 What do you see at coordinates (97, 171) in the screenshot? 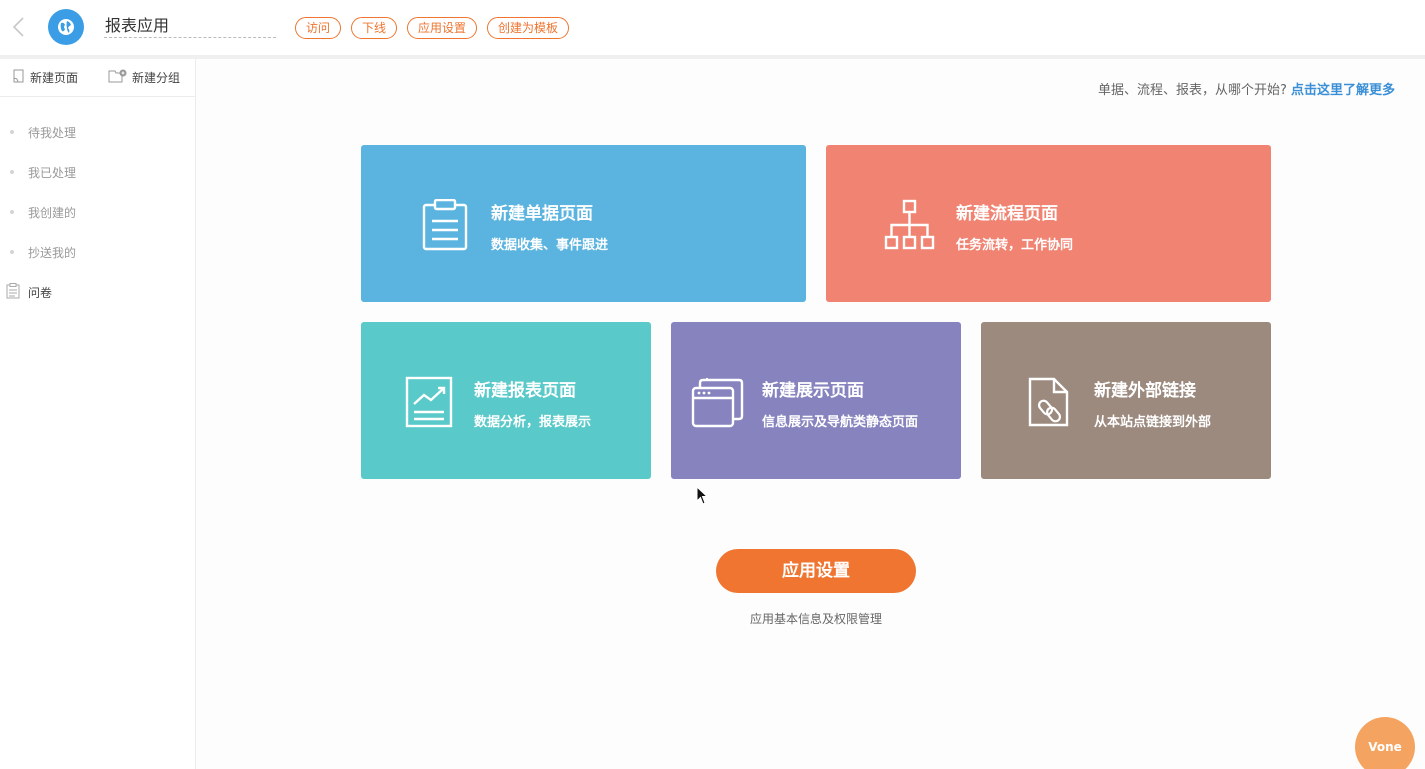
I see `sidebar-item-done: 我已处理` at bounding box center [97, 171].